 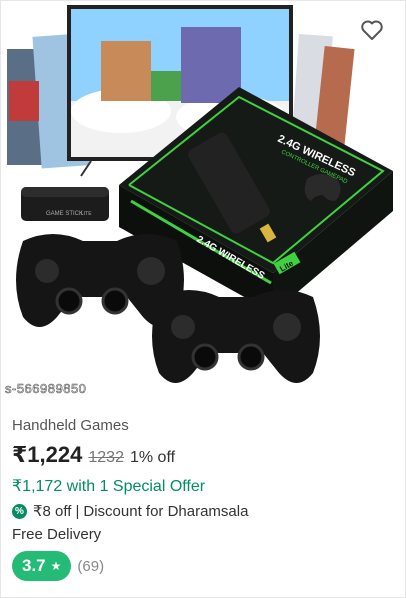 I want to click on svg-text: LITE, so click(x=86, y=214).